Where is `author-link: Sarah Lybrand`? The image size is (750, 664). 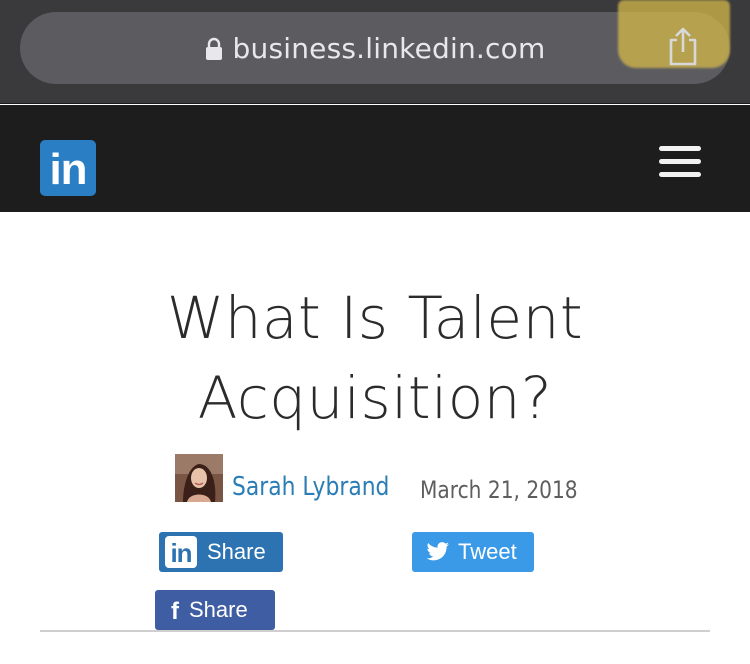
author-link: Sarah Lybrand is located at coordinates (310, 487).